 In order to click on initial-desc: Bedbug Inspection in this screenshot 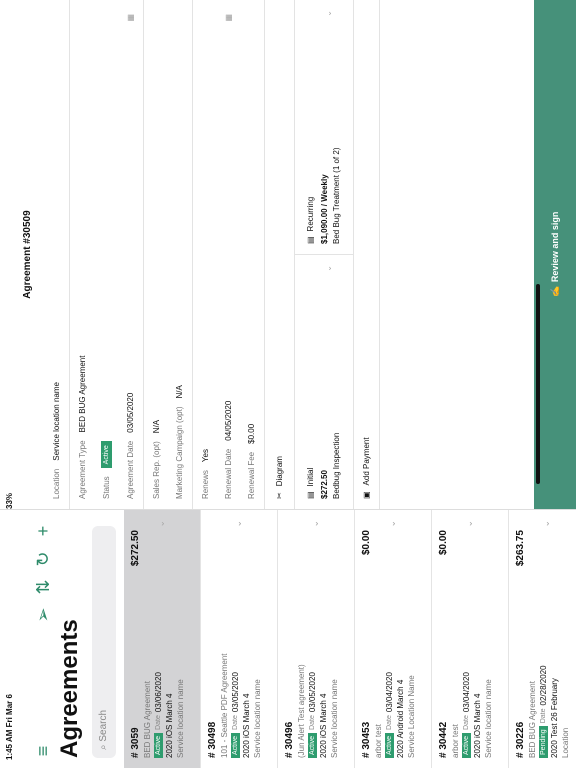, I will do `click(336, 465)`.